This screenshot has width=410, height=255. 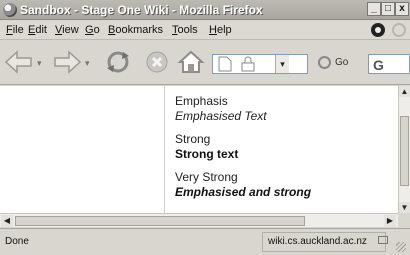 What do you see at coordinates (260, 64) in the screenshot?
I see `address-bar: ▾` at bounding box center [260, 64].